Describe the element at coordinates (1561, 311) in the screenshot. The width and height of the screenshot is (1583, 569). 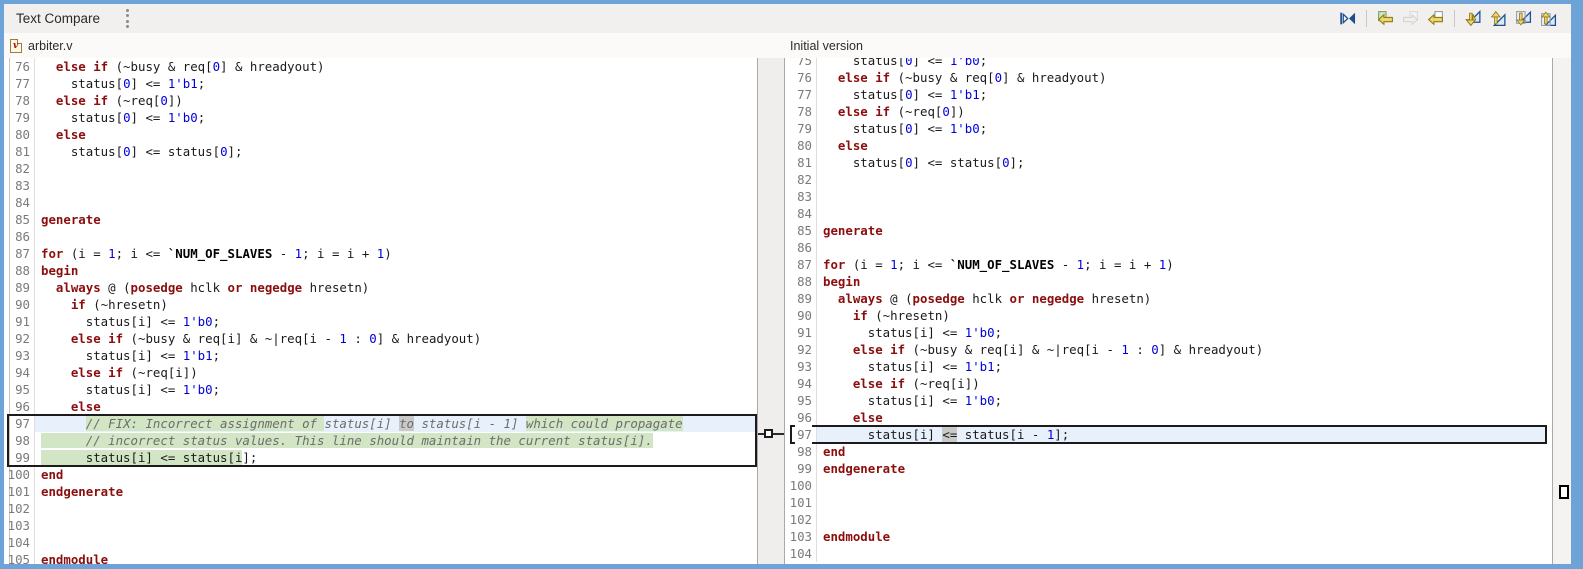
I see `overview-ruler` at that location.